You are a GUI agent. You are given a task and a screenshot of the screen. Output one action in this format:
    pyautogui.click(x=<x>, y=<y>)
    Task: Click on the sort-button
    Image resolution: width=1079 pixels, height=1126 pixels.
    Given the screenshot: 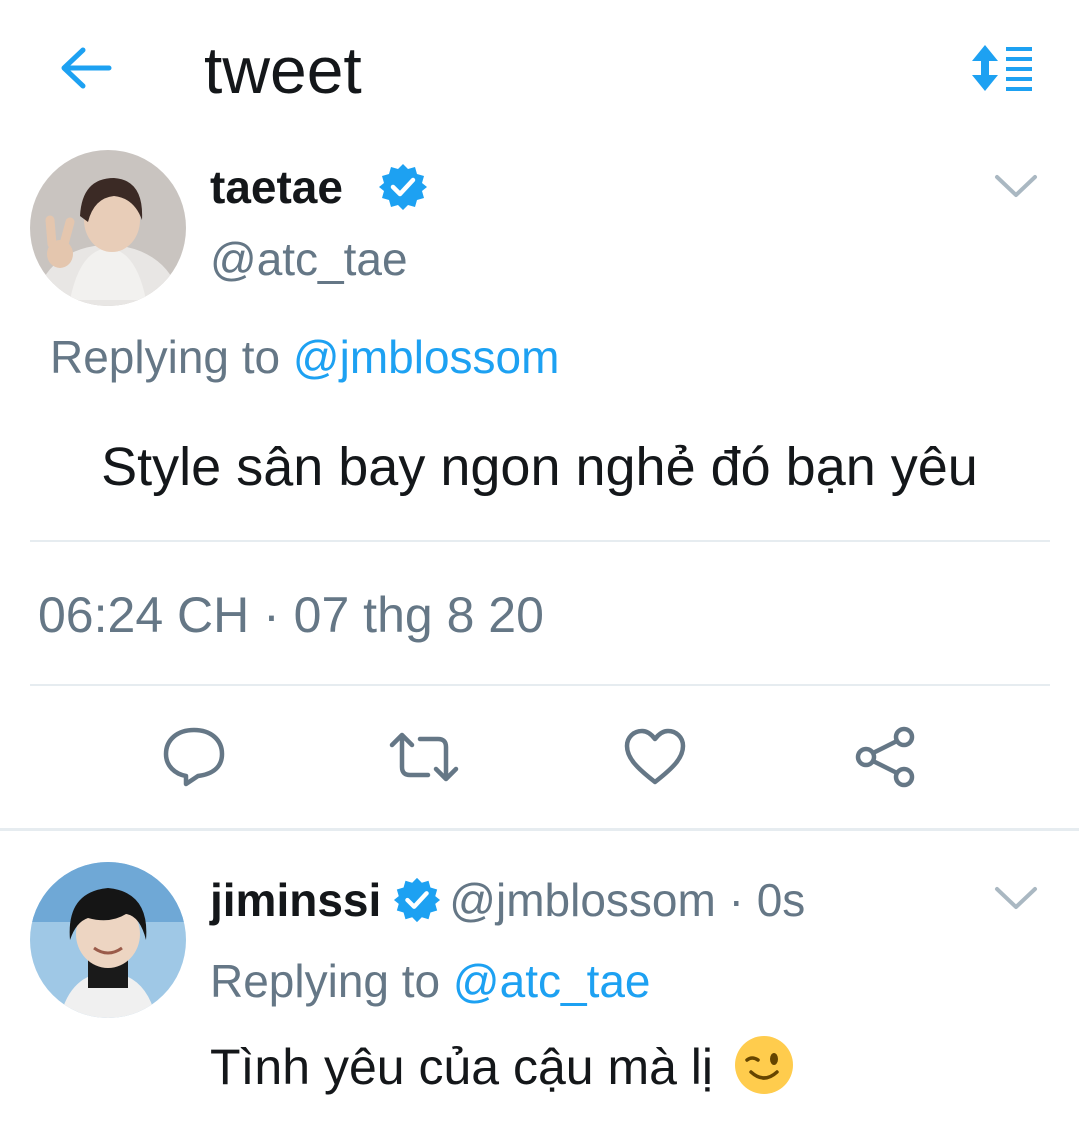 What is the action you would take?
    pyautogui.click(x=1002, y=68)
    